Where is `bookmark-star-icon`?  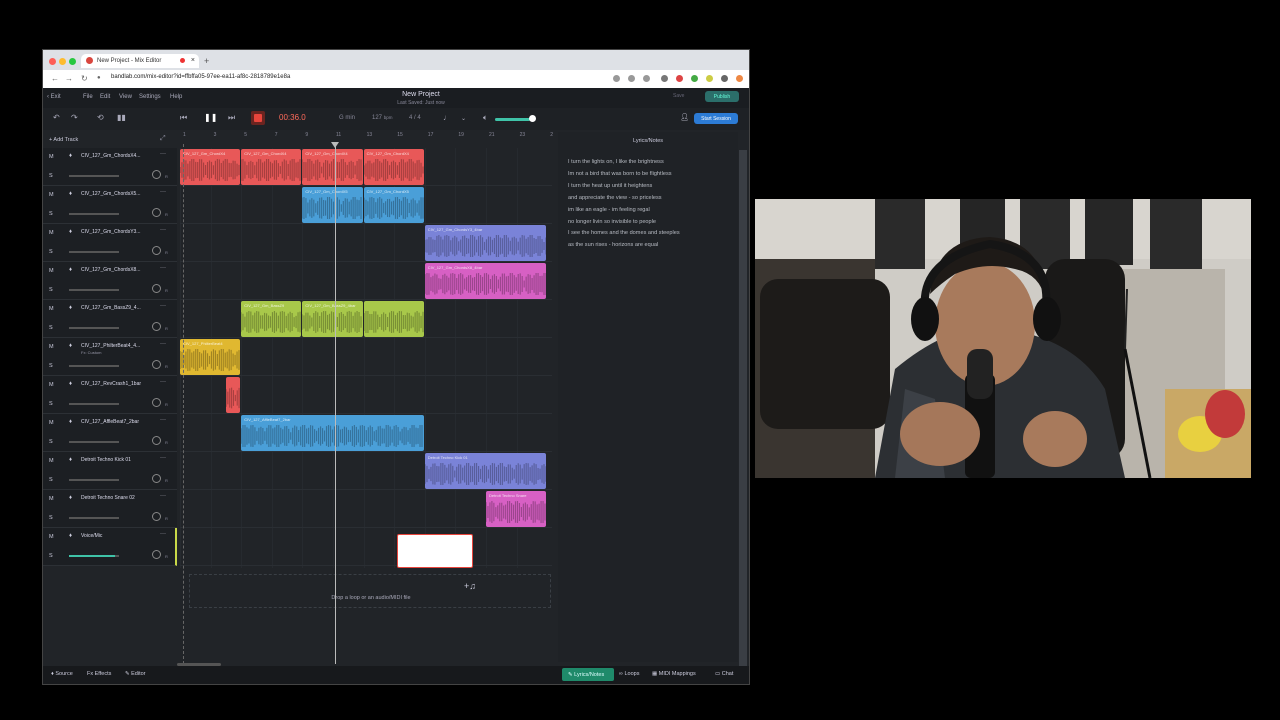 bookmark-star-icon is located at coordinates (646, 78).